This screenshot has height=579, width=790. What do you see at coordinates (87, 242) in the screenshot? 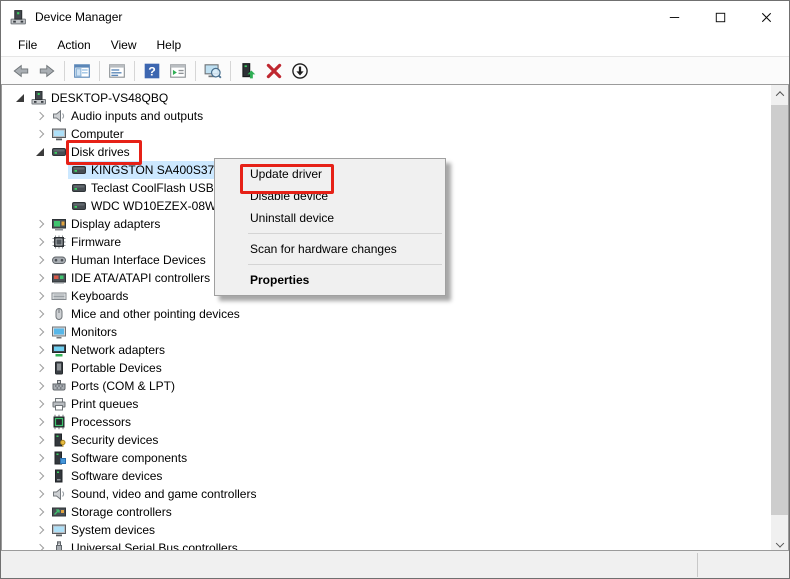
I see `tree-item-body: Firmware` at bounding box center [87, 242].